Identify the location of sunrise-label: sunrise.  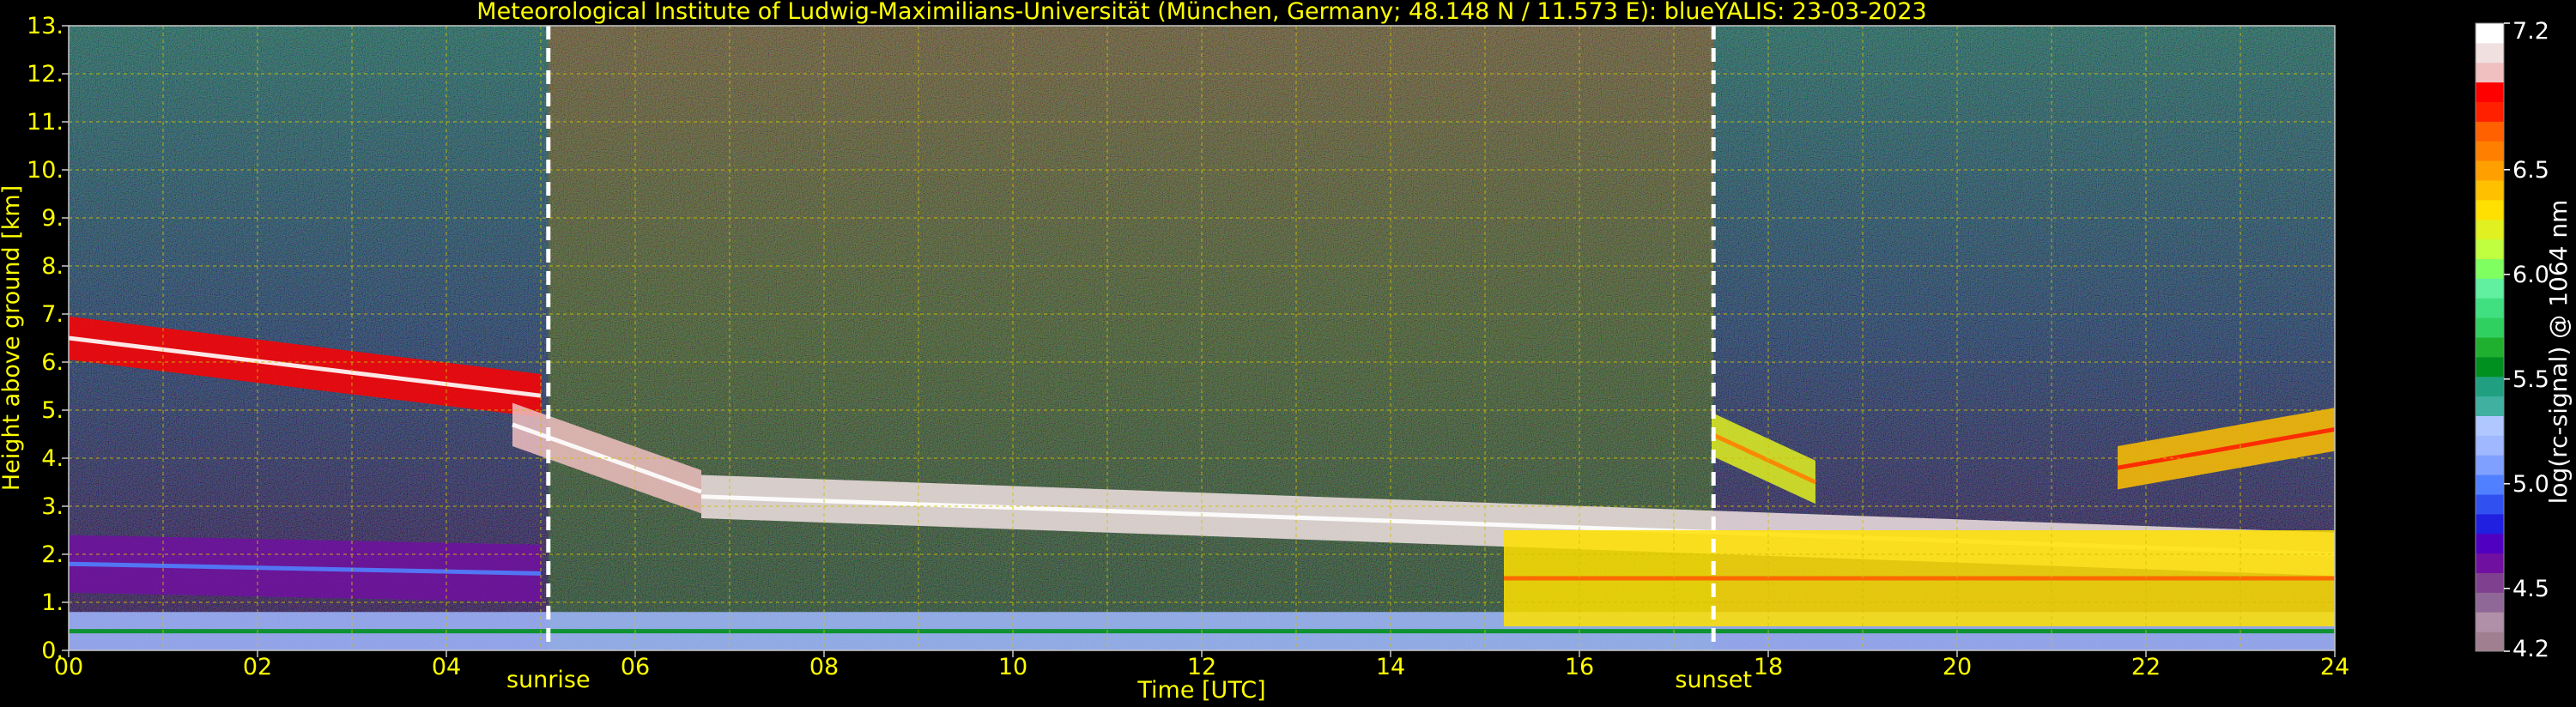
(548, 680).